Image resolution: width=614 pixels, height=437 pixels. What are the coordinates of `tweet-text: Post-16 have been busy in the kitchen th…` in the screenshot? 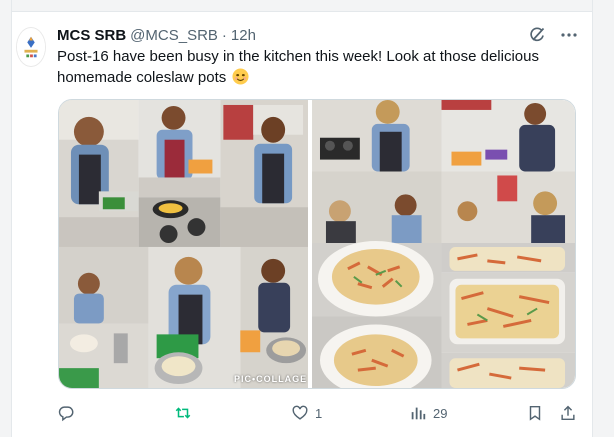 It's located at (317, 67).